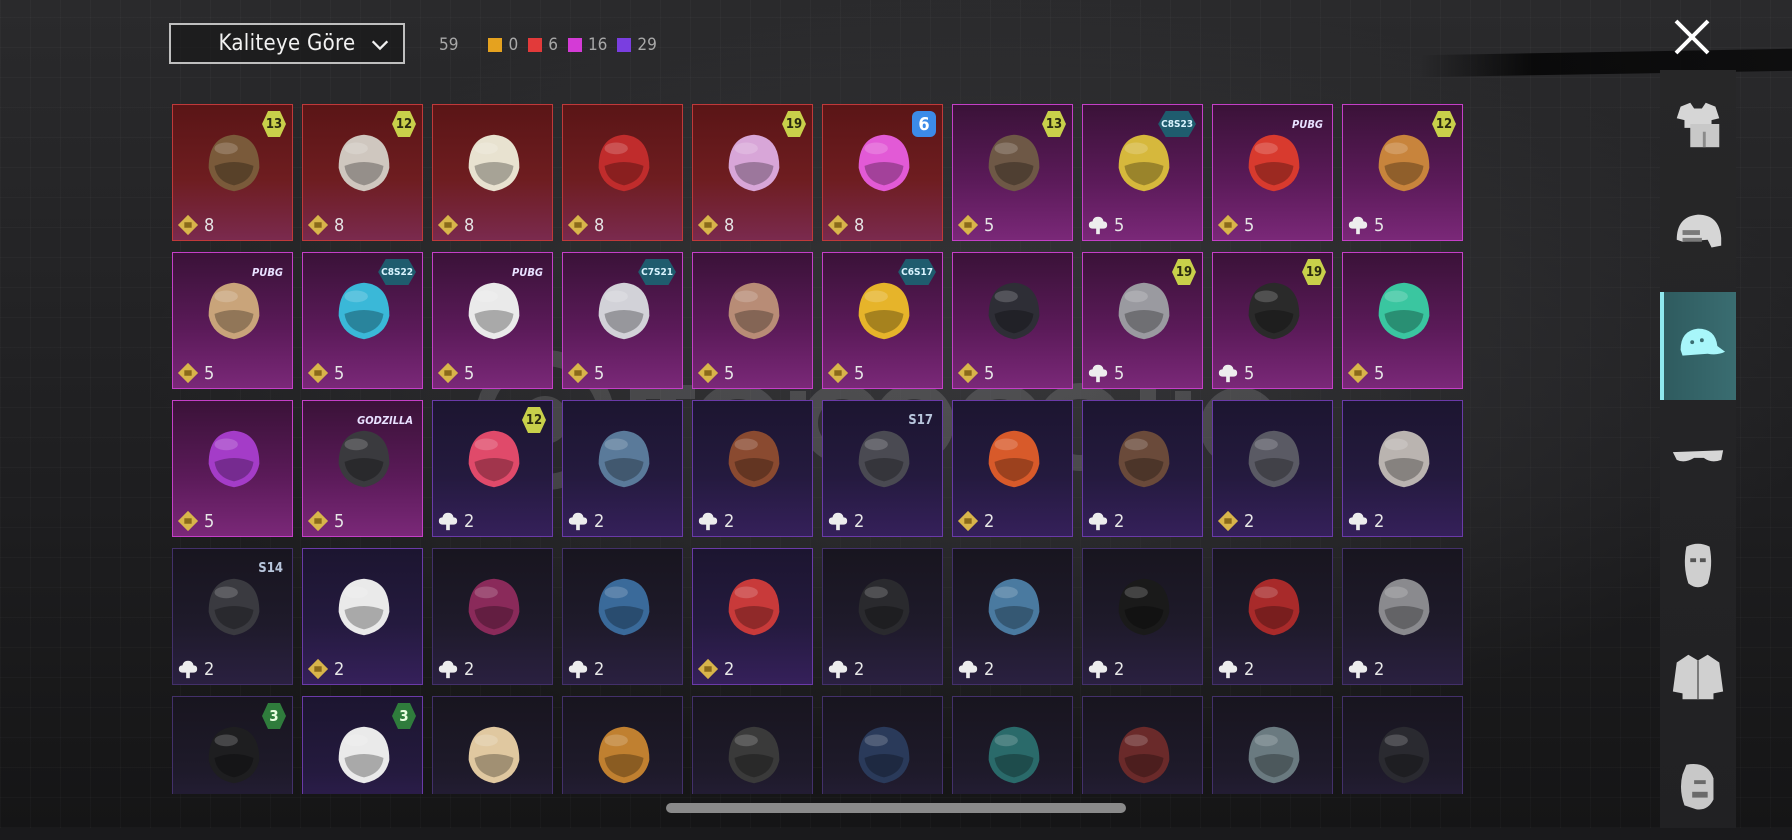 The image size is (1792, 840). What do you see at coordinates (492, 468) in the screenshot?
I see `item-card: 12 2` at bounding box center [492, 468].